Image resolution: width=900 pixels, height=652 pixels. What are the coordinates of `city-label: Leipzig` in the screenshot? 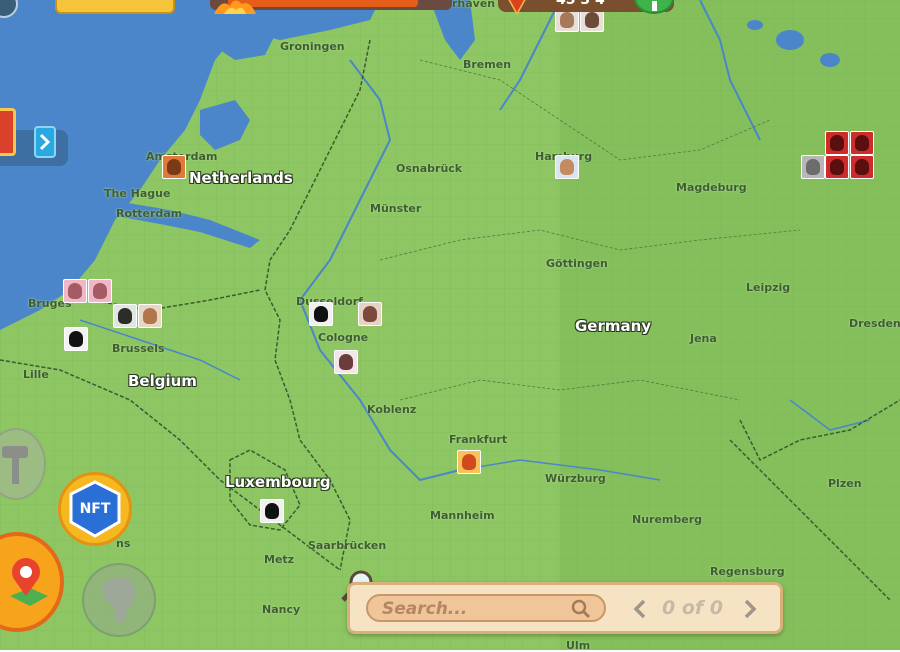 It's located at (768, 287).